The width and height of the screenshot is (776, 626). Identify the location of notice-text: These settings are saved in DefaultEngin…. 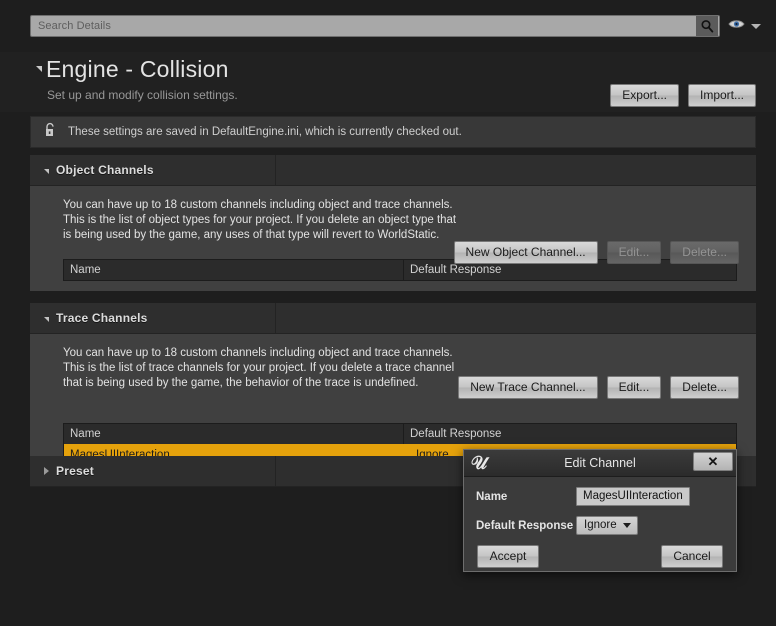
(265, 132).